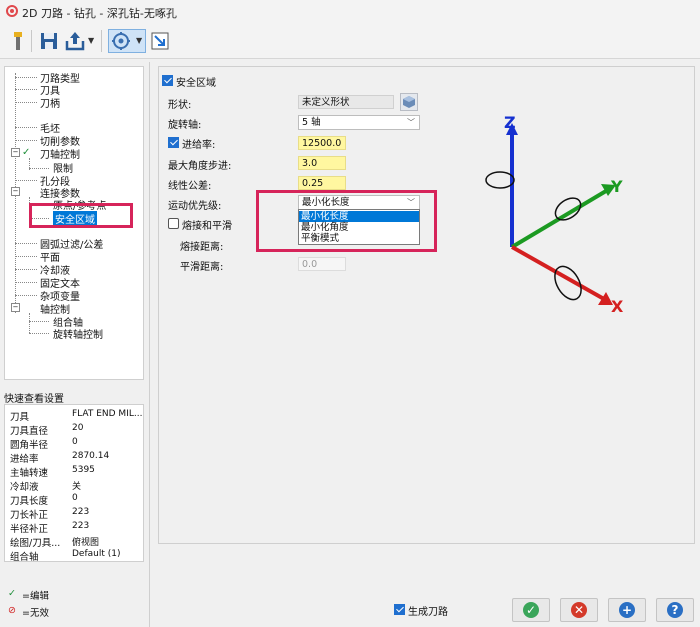  I want to click on title-bar: 2D 刀路 - 钻孔 - 深孔钻-无啄孔, so click(350, 12).